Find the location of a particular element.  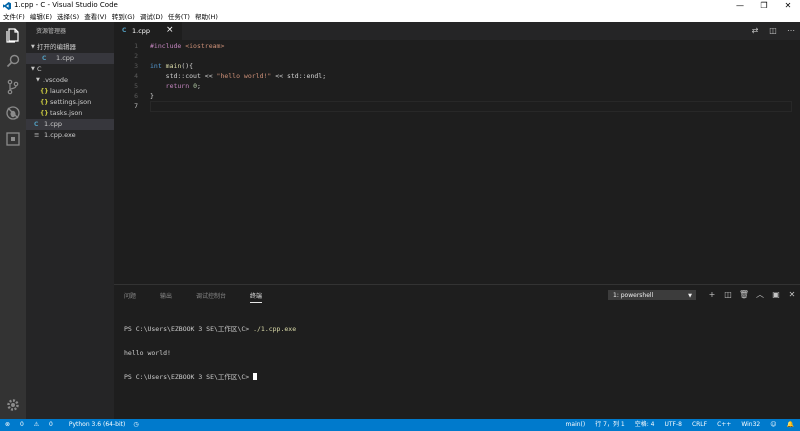

file-label: 1.cpp.exe is located at coordinates (60, 135).